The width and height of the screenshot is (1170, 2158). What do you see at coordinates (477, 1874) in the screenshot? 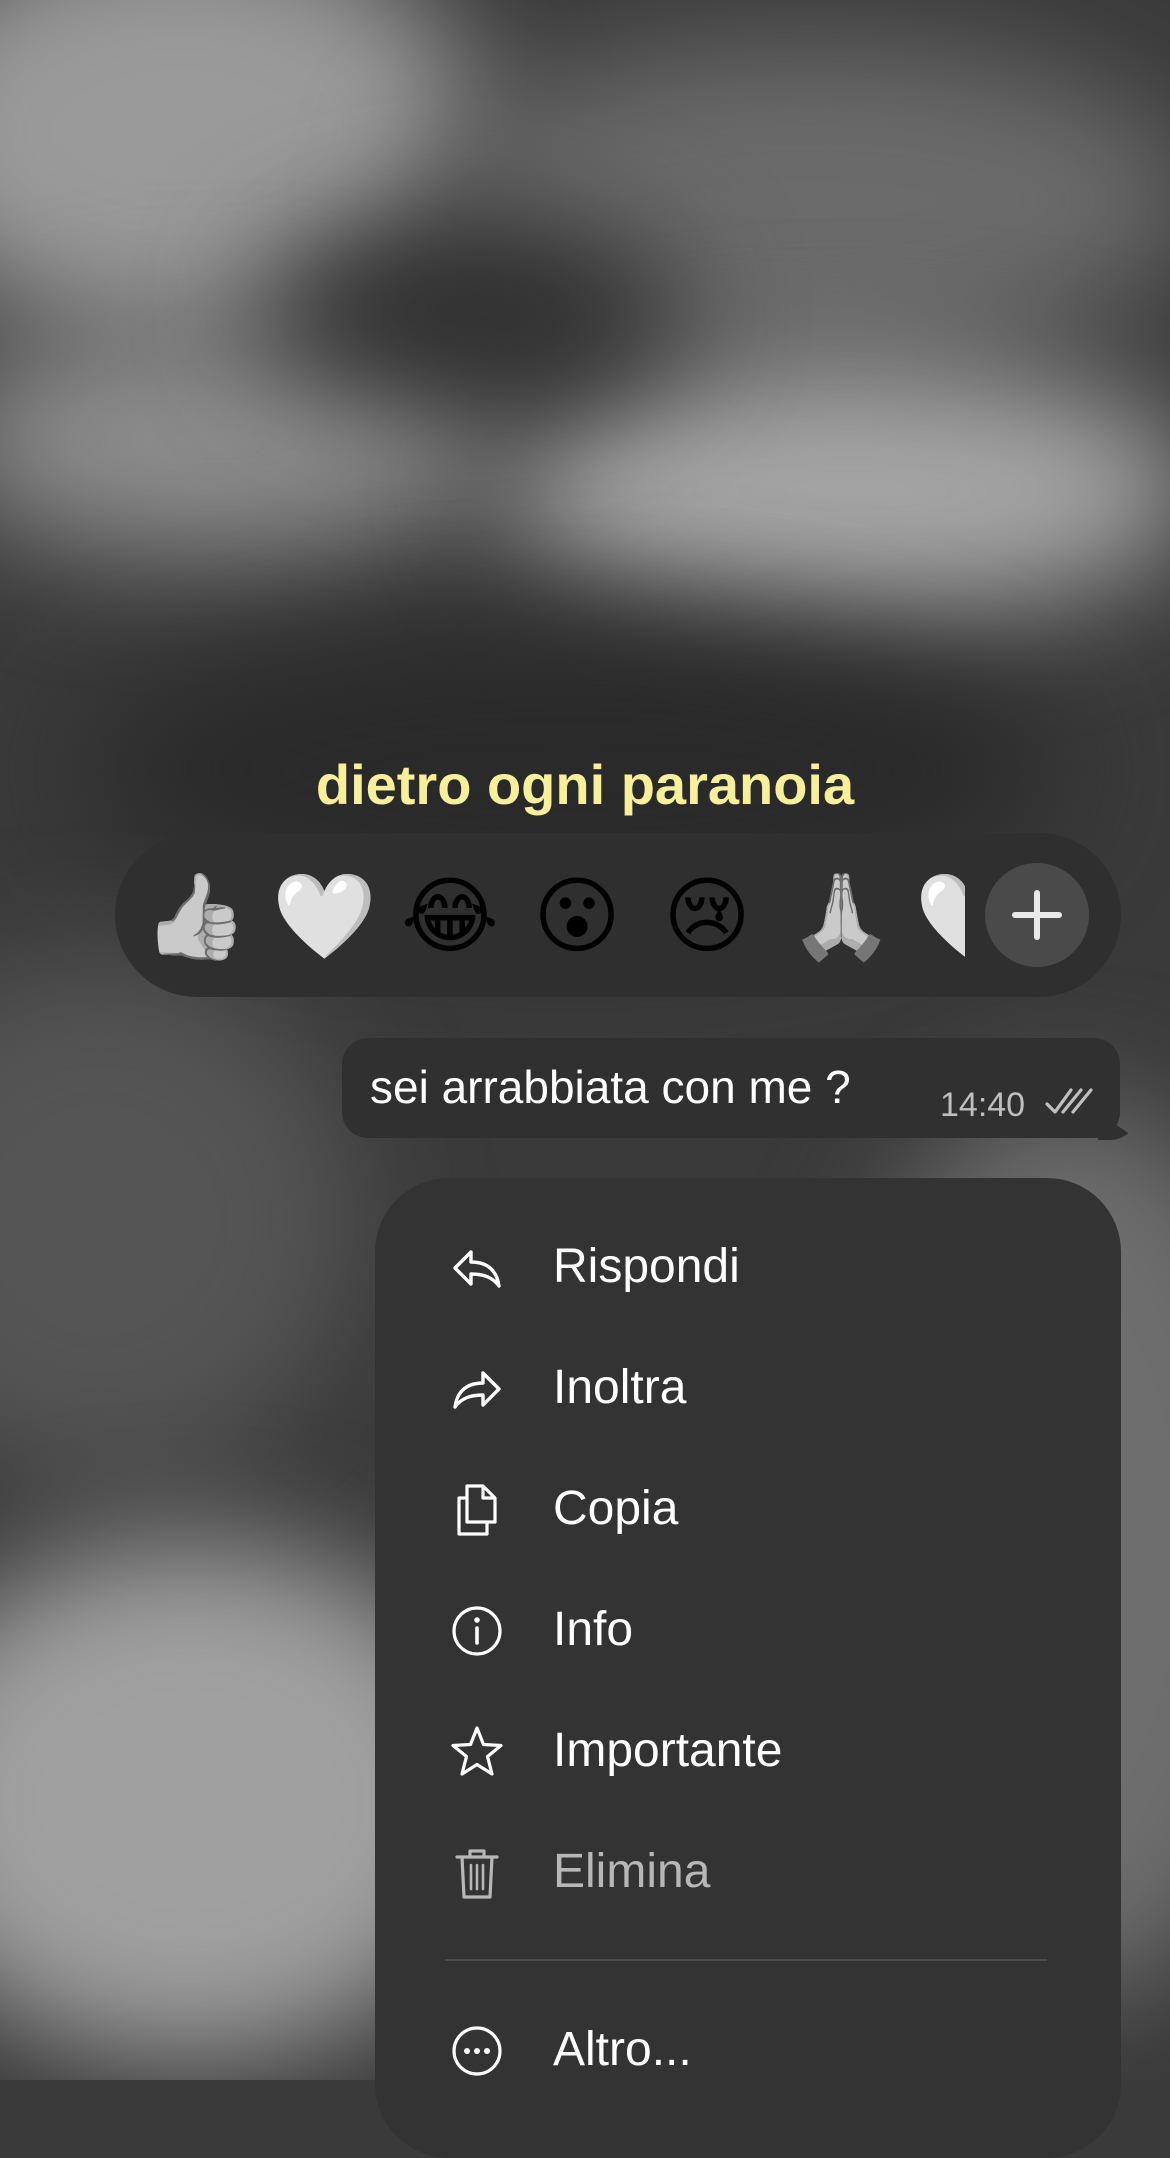
I see `trash-icon` at bounding box center [477, 1874].